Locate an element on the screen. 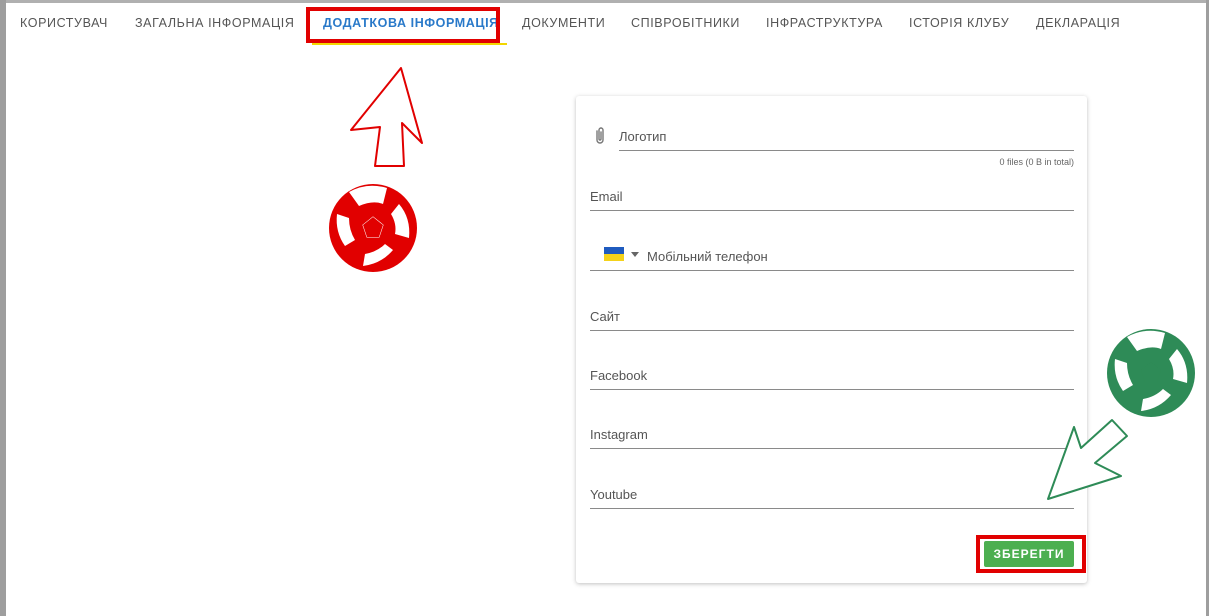  red-football-icon is located at coordinates (373, 228).